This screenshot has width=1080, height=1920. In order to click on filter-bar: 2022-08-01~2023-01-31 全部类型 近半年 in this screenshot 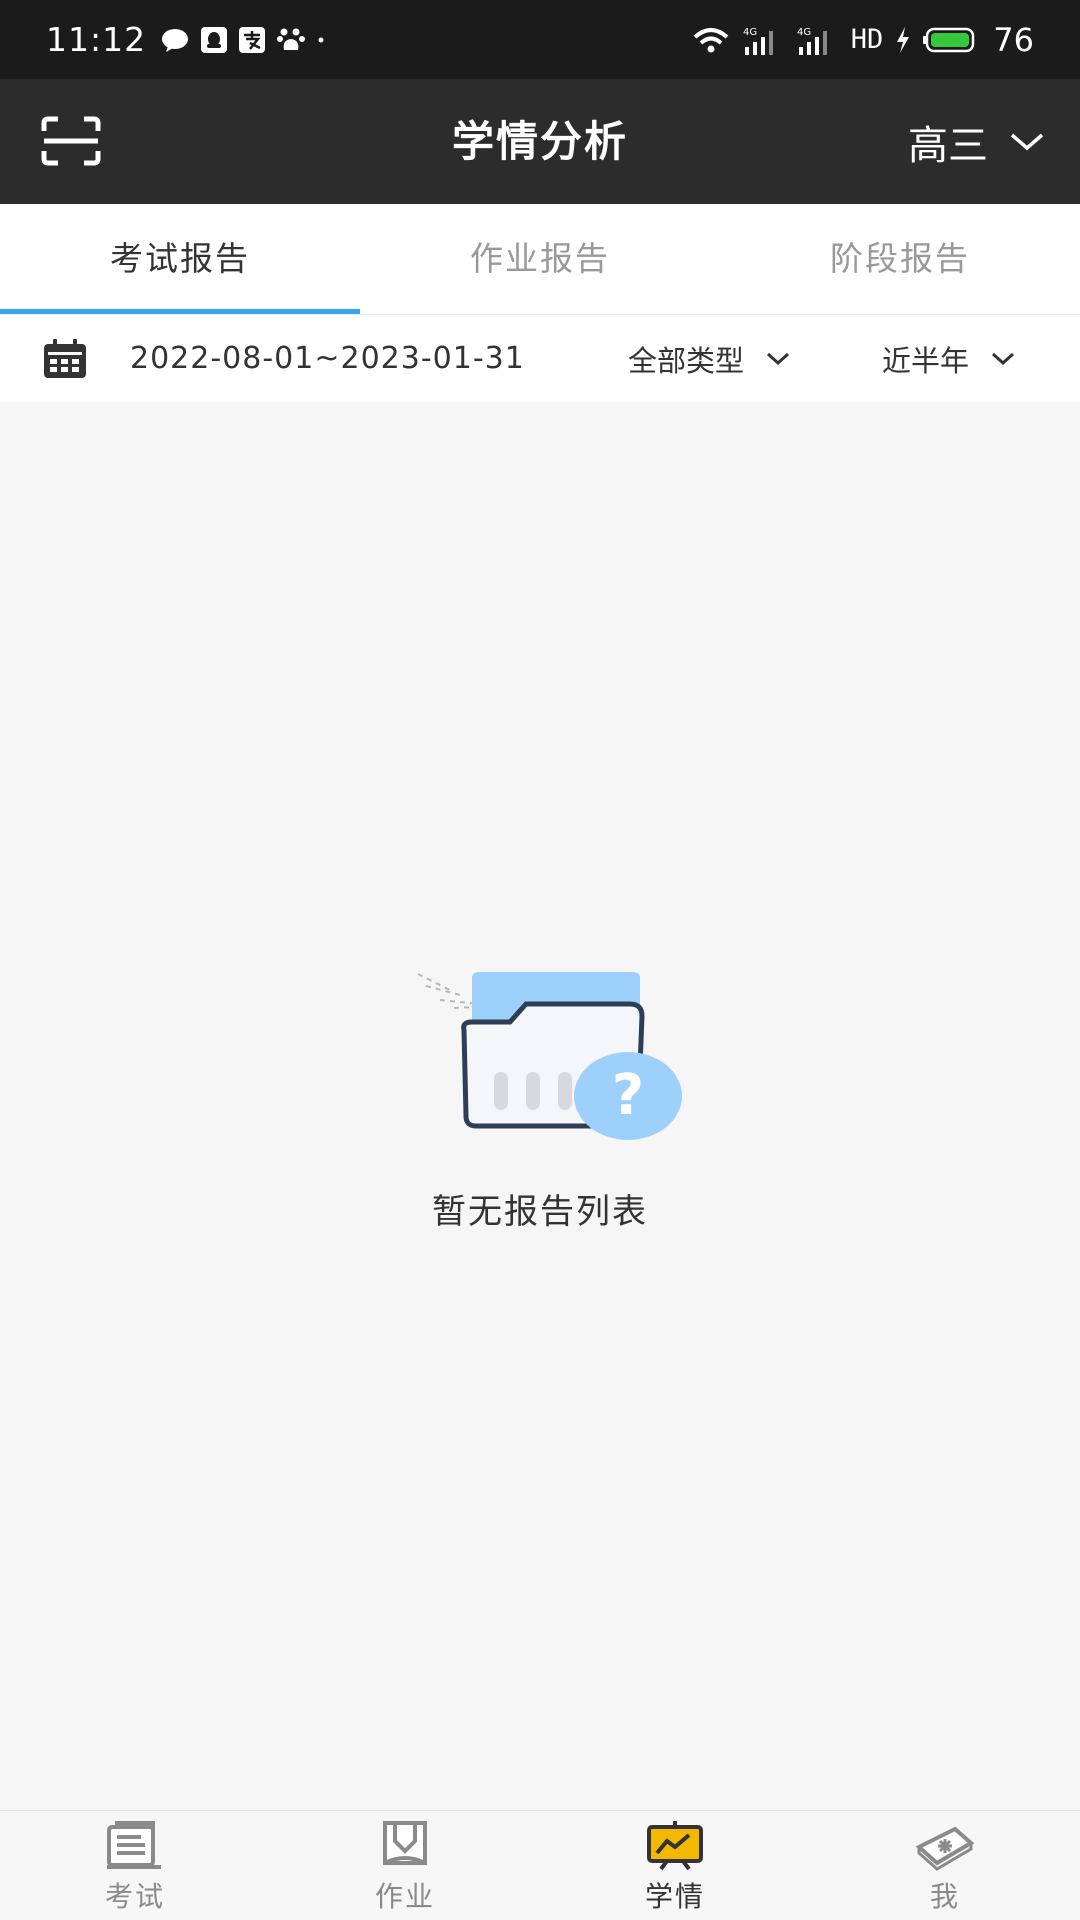, I will do `click(540, 358)`.